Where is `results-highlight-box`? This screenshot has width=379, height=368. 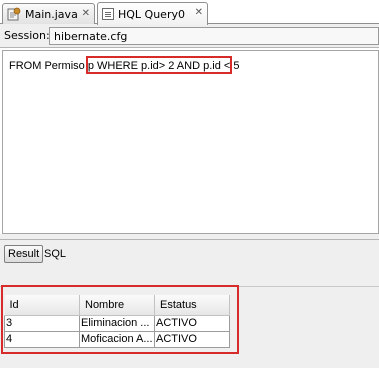 results-highlight-box is located at coordinates (120, 319).